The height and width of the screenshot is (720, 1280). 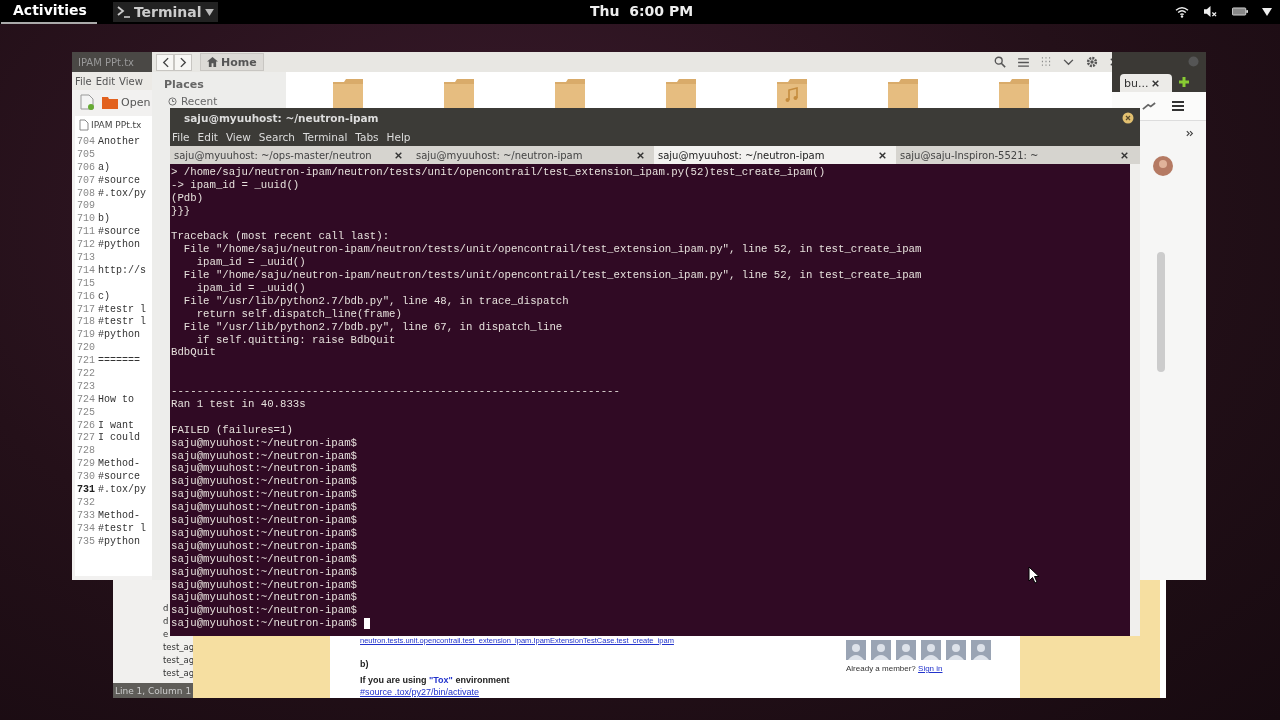 What do you see at coordinates (122, 194) in the screenshot?
I see `code-line: #.tox/py` at bounding box center [122, 194].